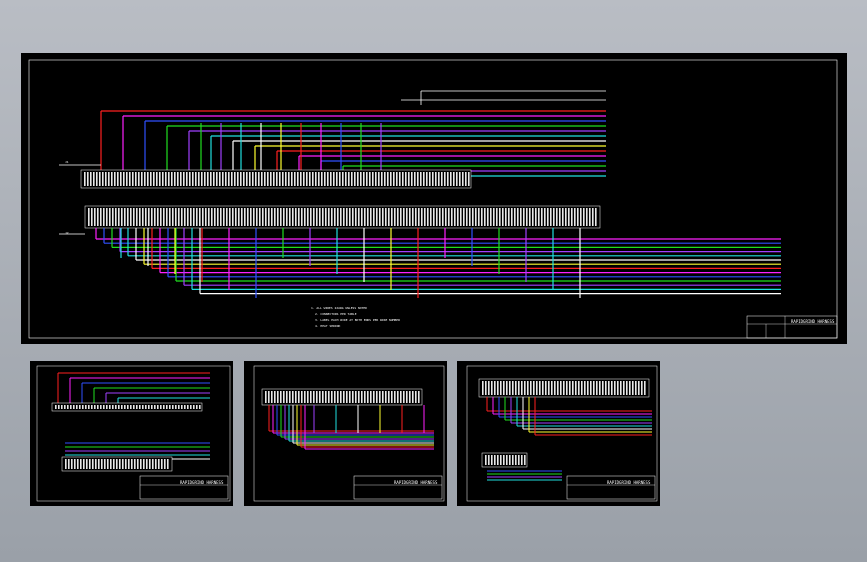 The width and height of the screenshot is (867, 562). Describe the element at coordinates (131, 433) in the screenshot. I see `sheet-2: RAPIDGRIND HARNESS` at that location.